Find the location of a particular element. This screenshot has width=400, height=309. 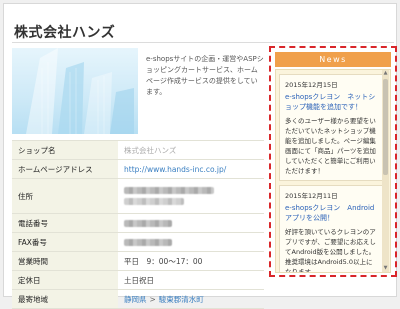

table-row: FAX番号 is located at coordinates (138, 242).